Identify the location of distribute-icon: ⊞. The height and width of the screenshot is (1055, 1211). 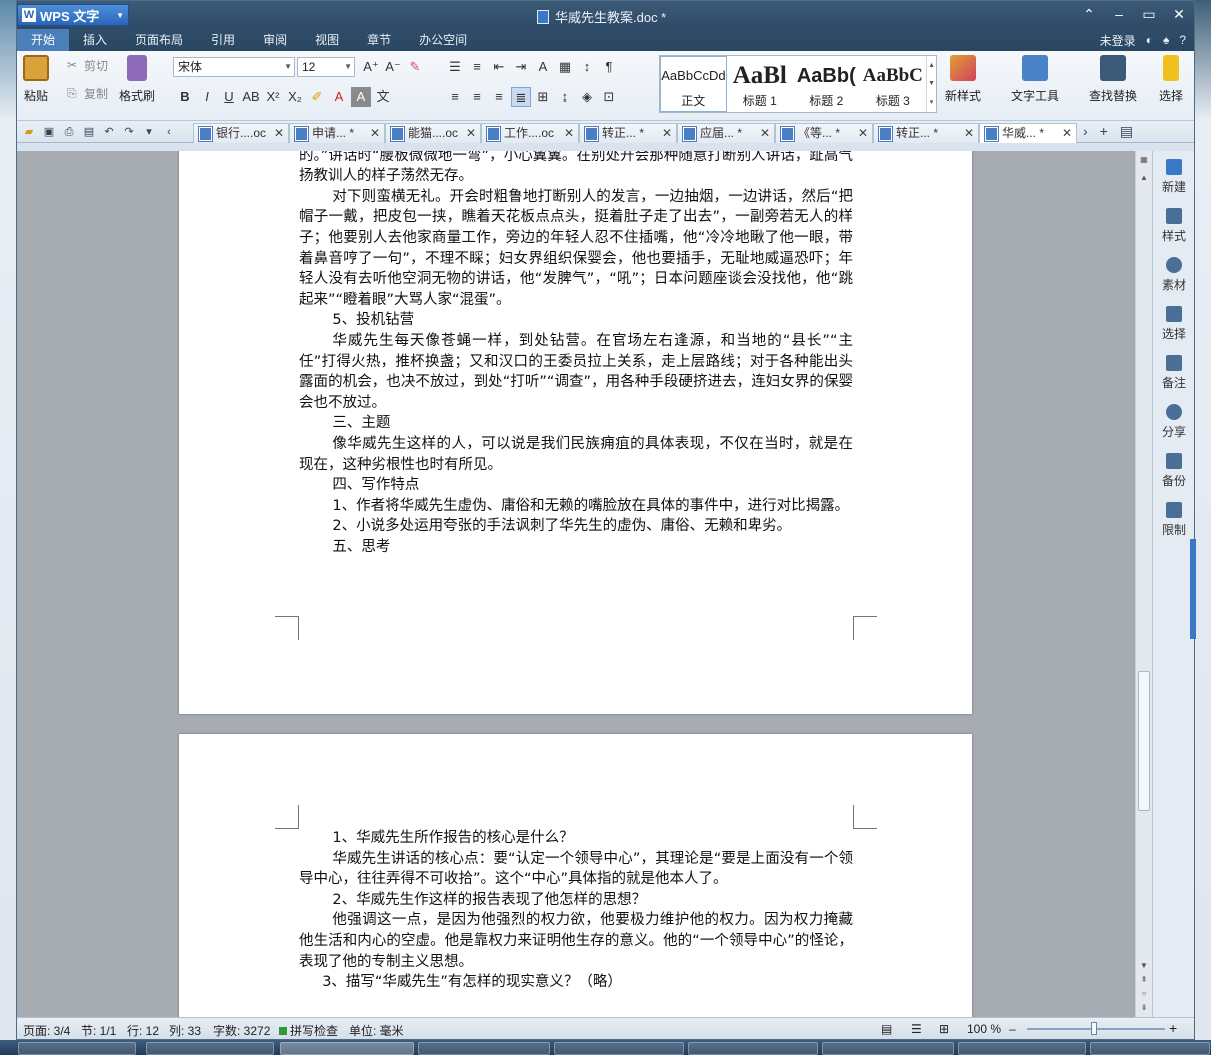
(543, 97).